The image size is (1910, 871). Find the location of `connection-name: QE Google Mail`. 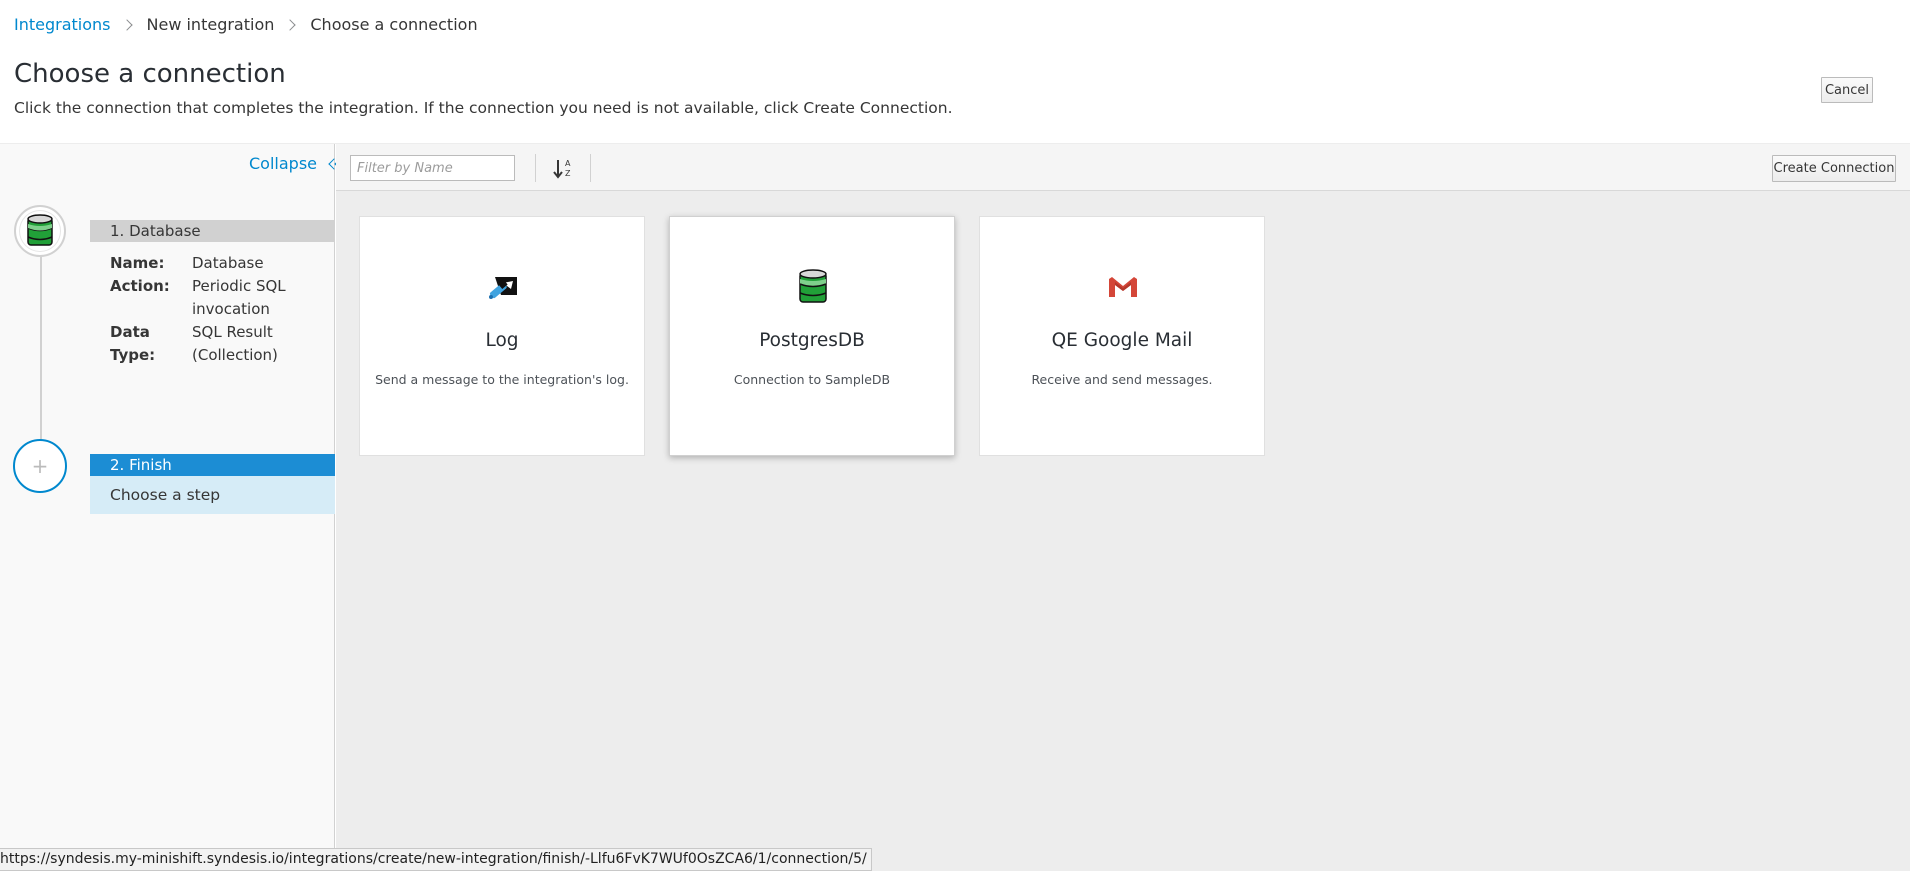

connection-name: QE Google Mail is located at coordinates (1122, 340).